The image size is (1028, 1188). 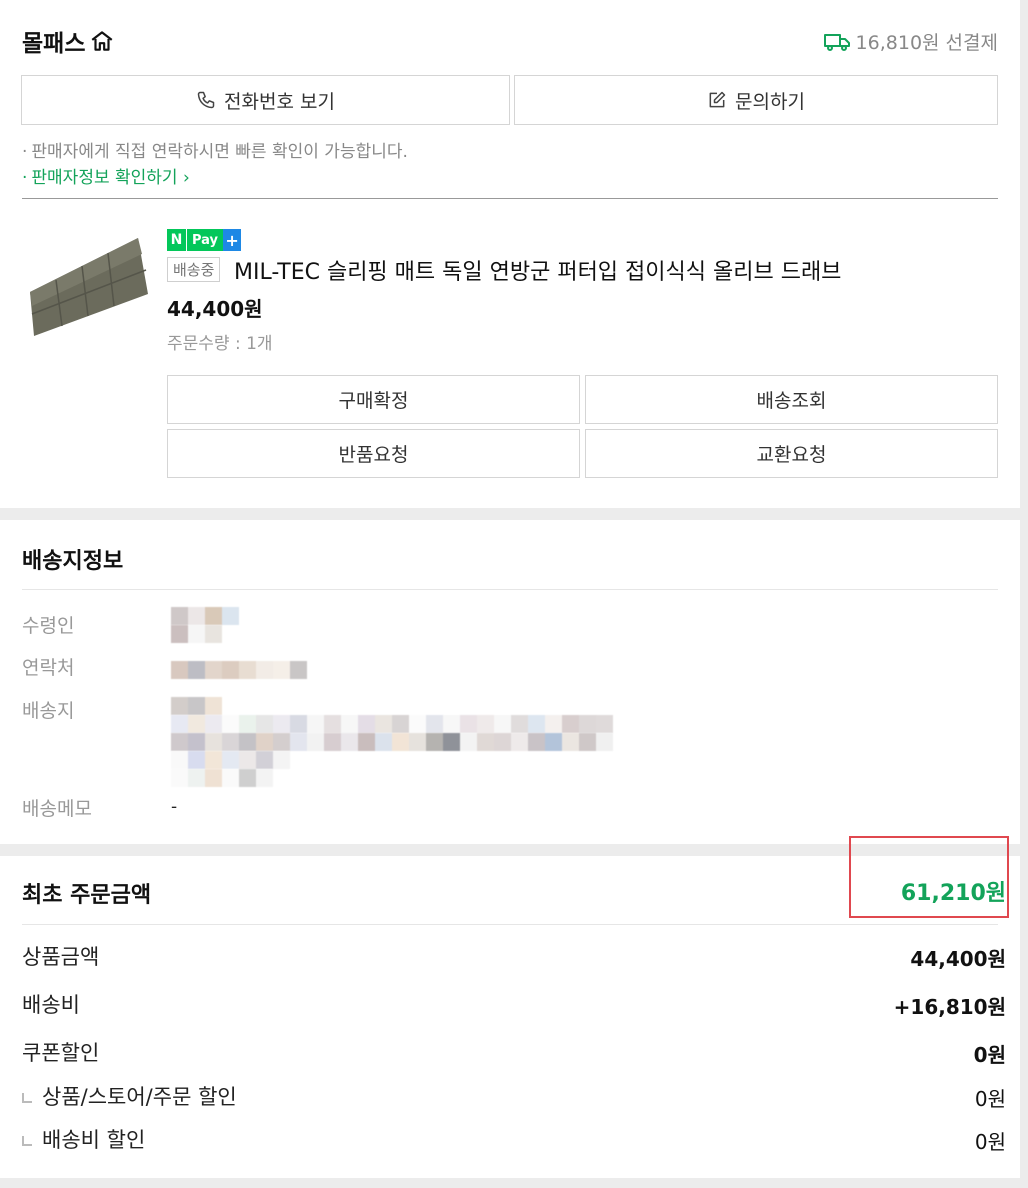 What do you see at coordinates (958, 959) in the screenshot?
I see `product-amount-value: 44,400원` at bounding box center [958, 959].